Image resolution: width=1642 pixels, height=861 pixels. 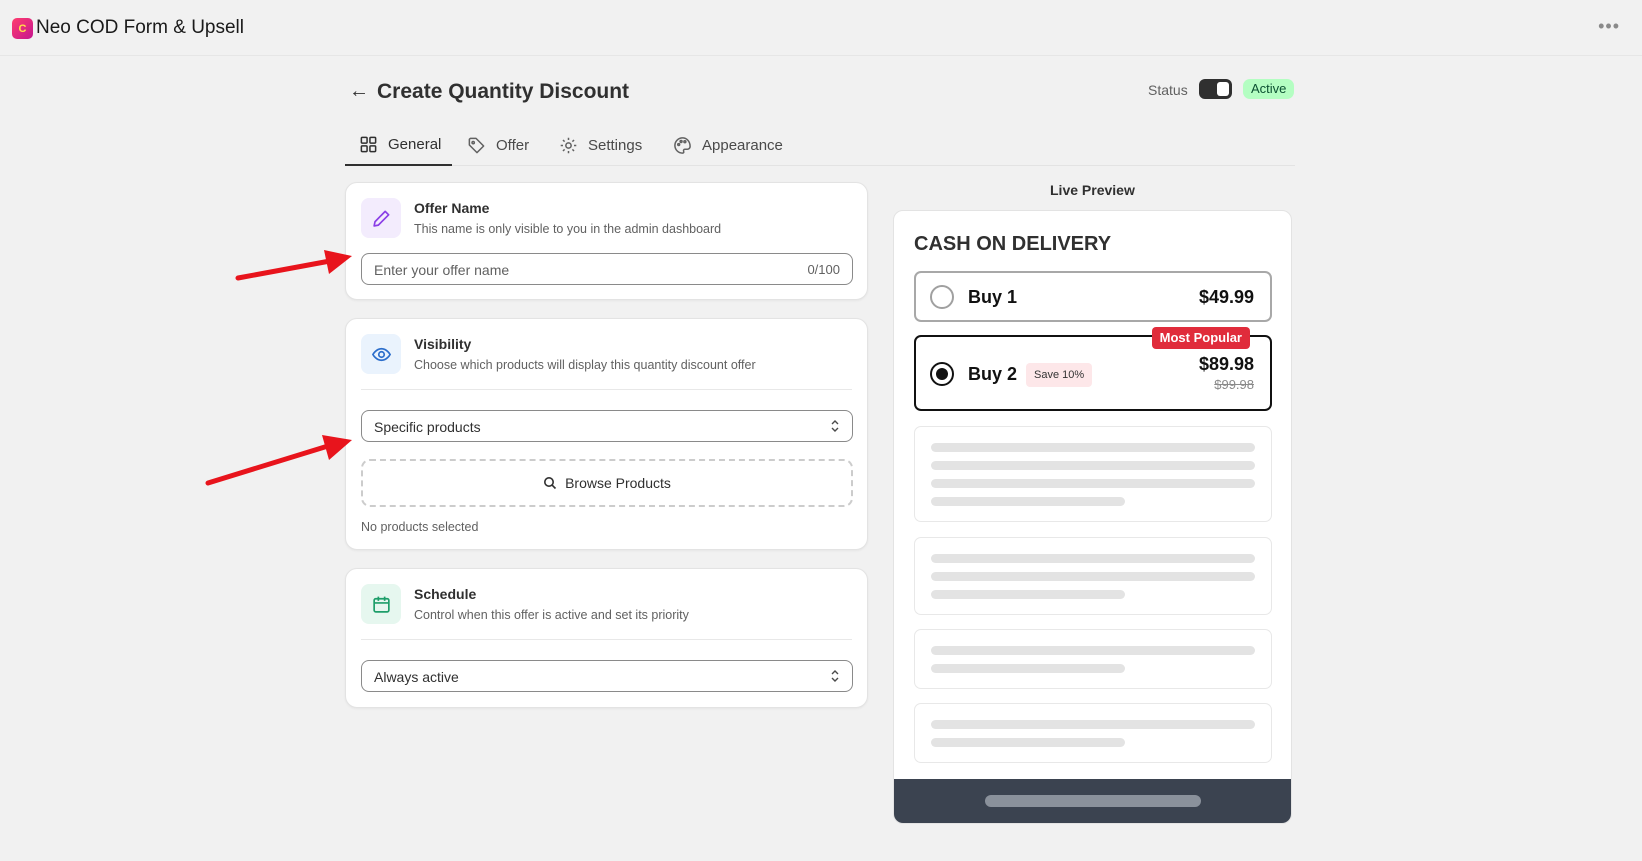 I want to click on most-popular-badge: Most Popular, so click(x=1200, y=338).